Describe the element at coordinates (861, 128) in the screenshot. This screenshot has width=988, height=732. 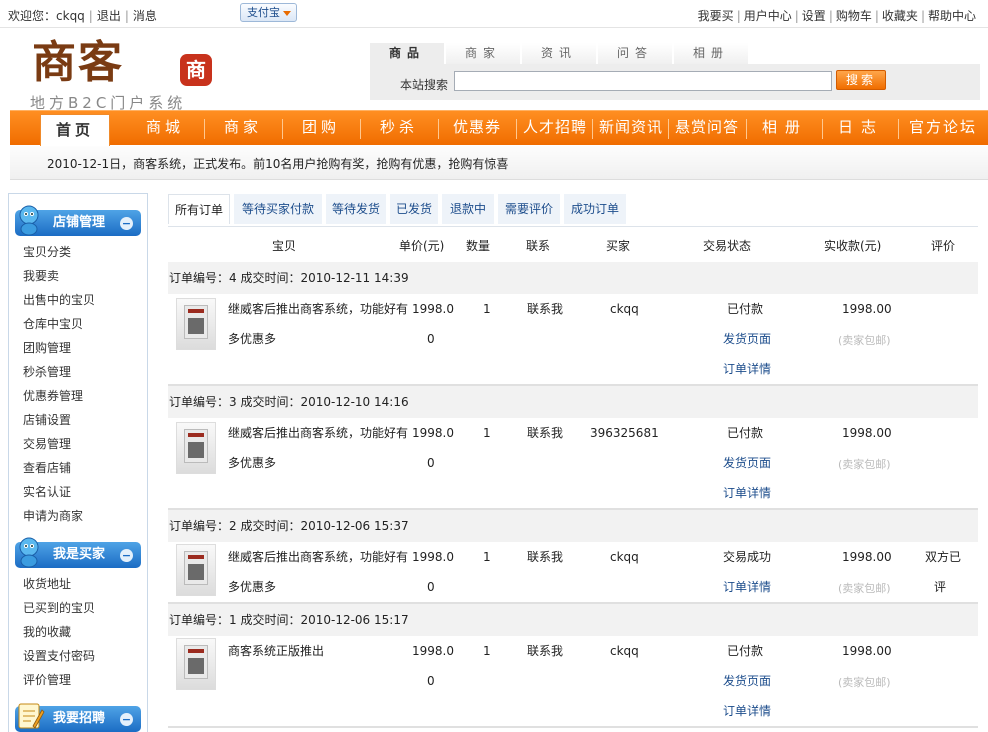
I see `nav-blog: 日志` at that location.